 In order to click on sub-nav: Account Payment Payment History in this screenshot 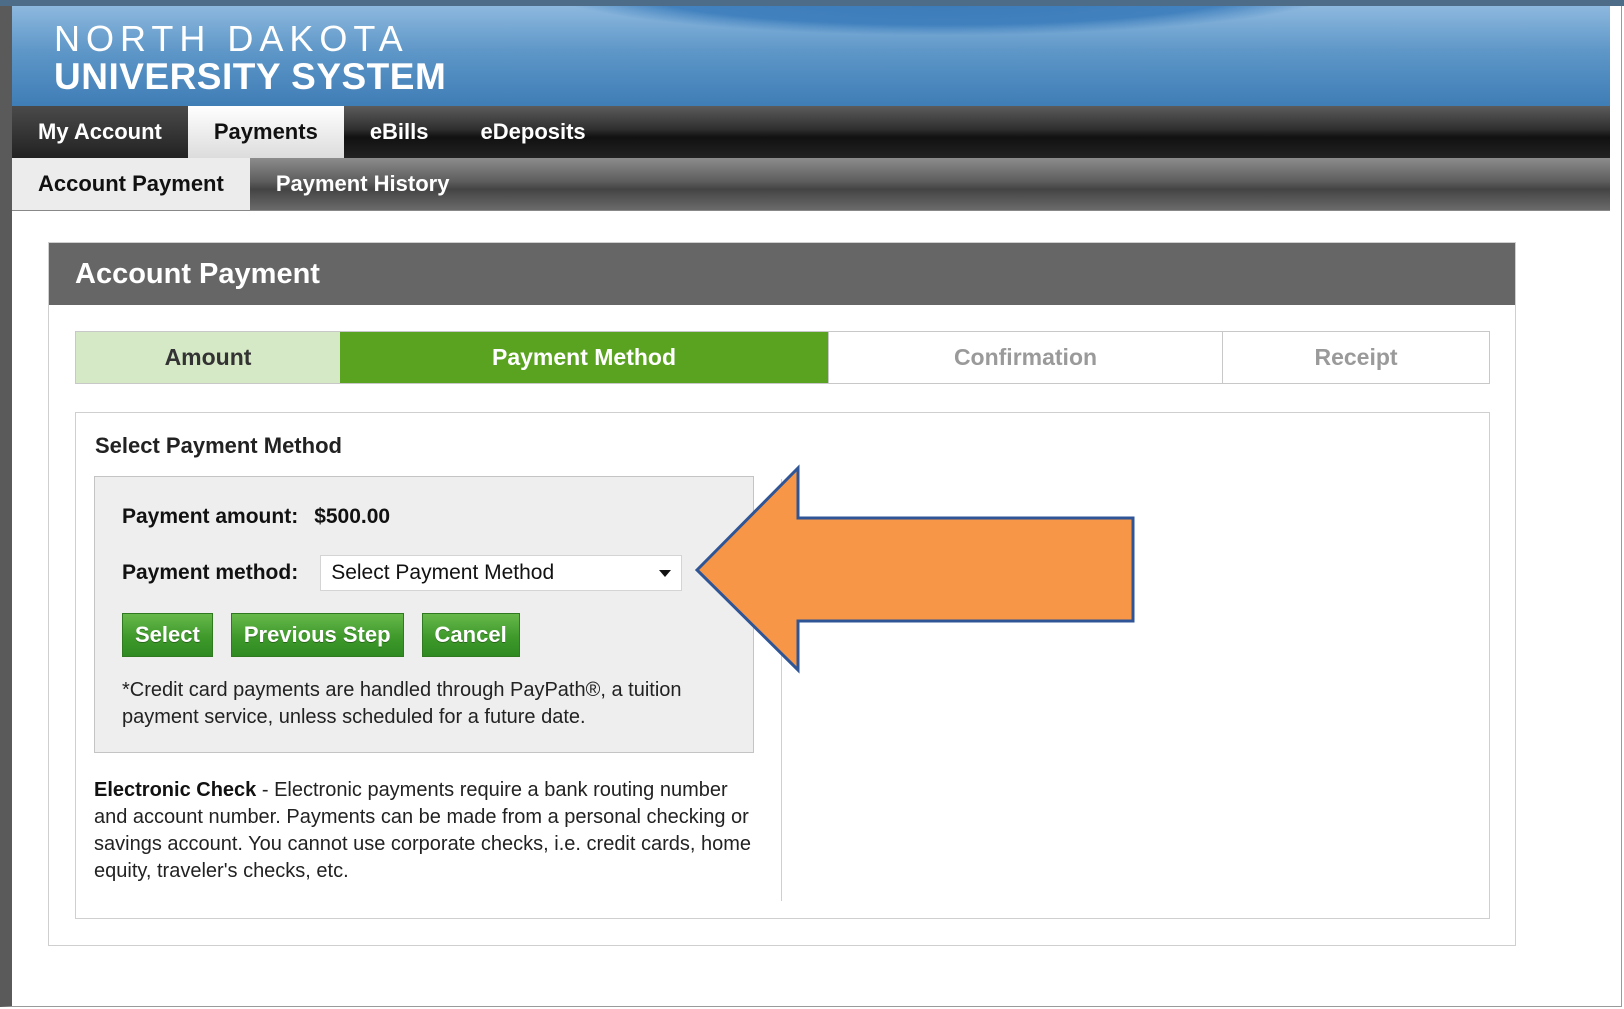, I will do `click(811, 184)`.